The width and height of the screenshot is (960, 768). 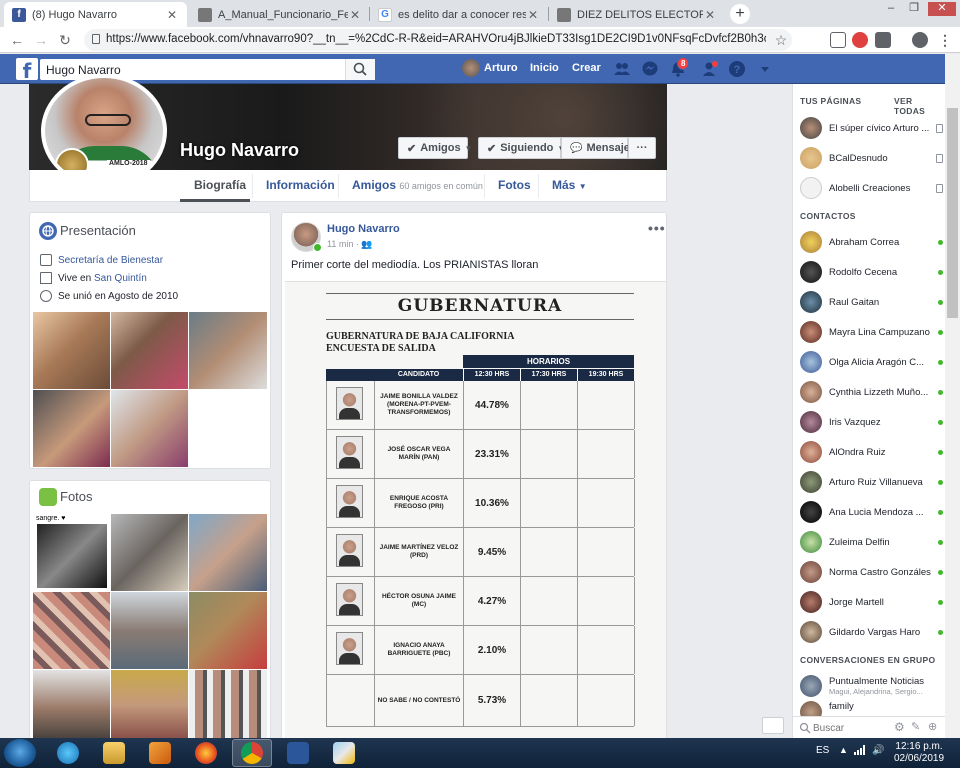 What do you see at coordinates (773, 725) in the screenshot?
I see `keyboard-shortcut-icon` at bounding box center [773, 725].